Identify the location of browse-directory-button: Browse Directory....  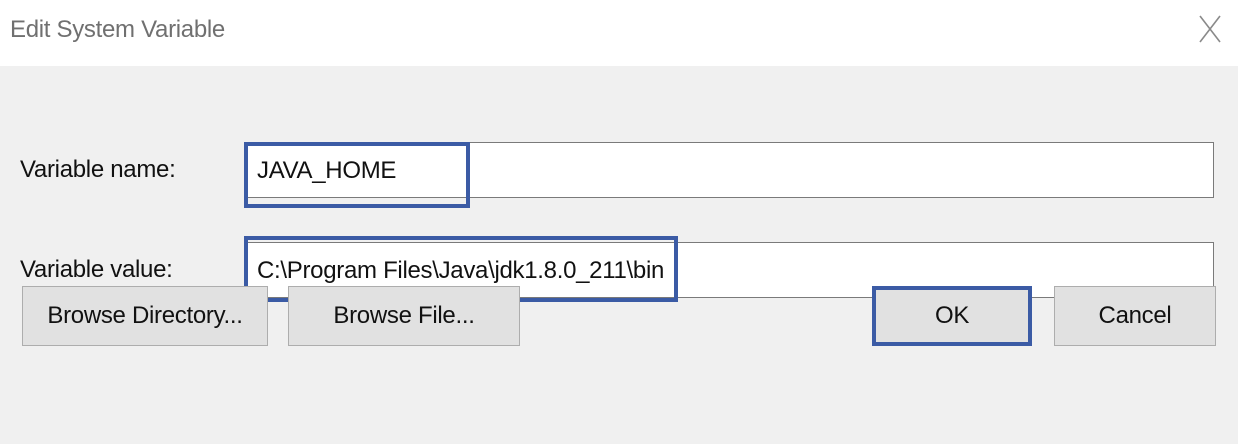
(145, 316).